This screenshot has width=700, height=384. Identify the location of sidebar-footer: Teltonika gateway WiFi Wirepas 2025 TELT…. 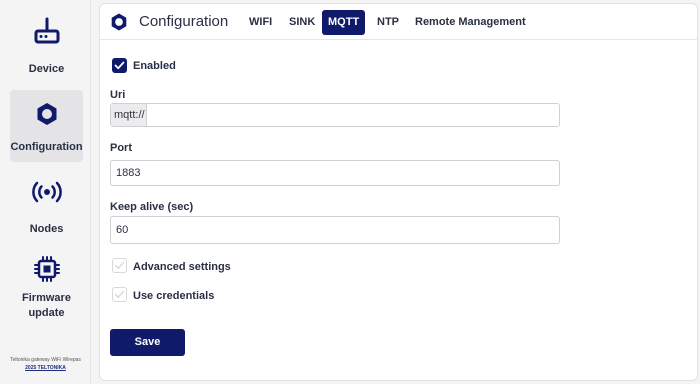
(45, 364).